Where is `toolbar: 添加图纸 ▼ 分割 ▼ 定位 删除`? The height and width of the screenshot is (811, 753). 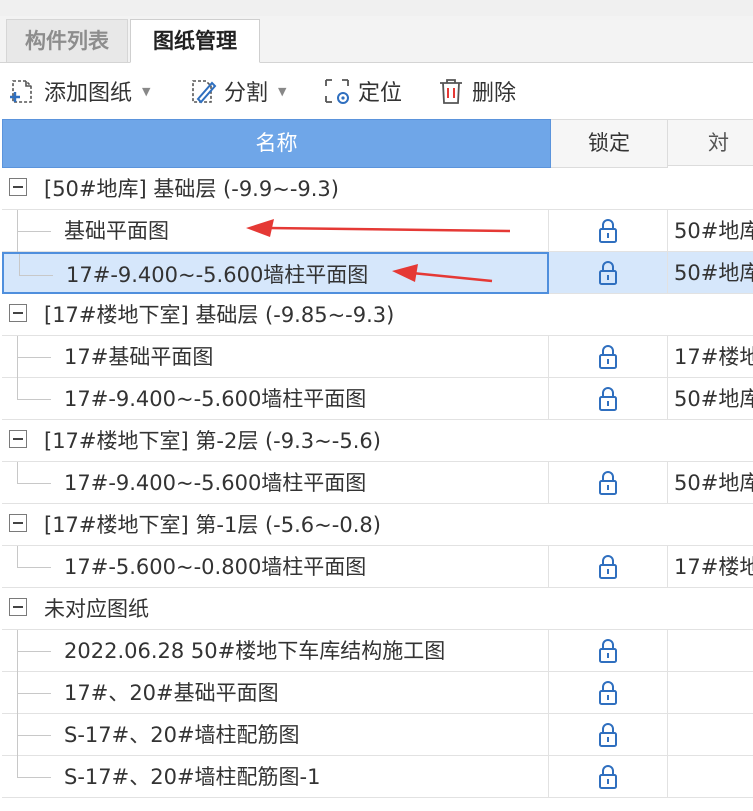 toolbar: 添加图纸 ▼ 分割 ▼ 定位 删除 is located at coordinates (376, 91).